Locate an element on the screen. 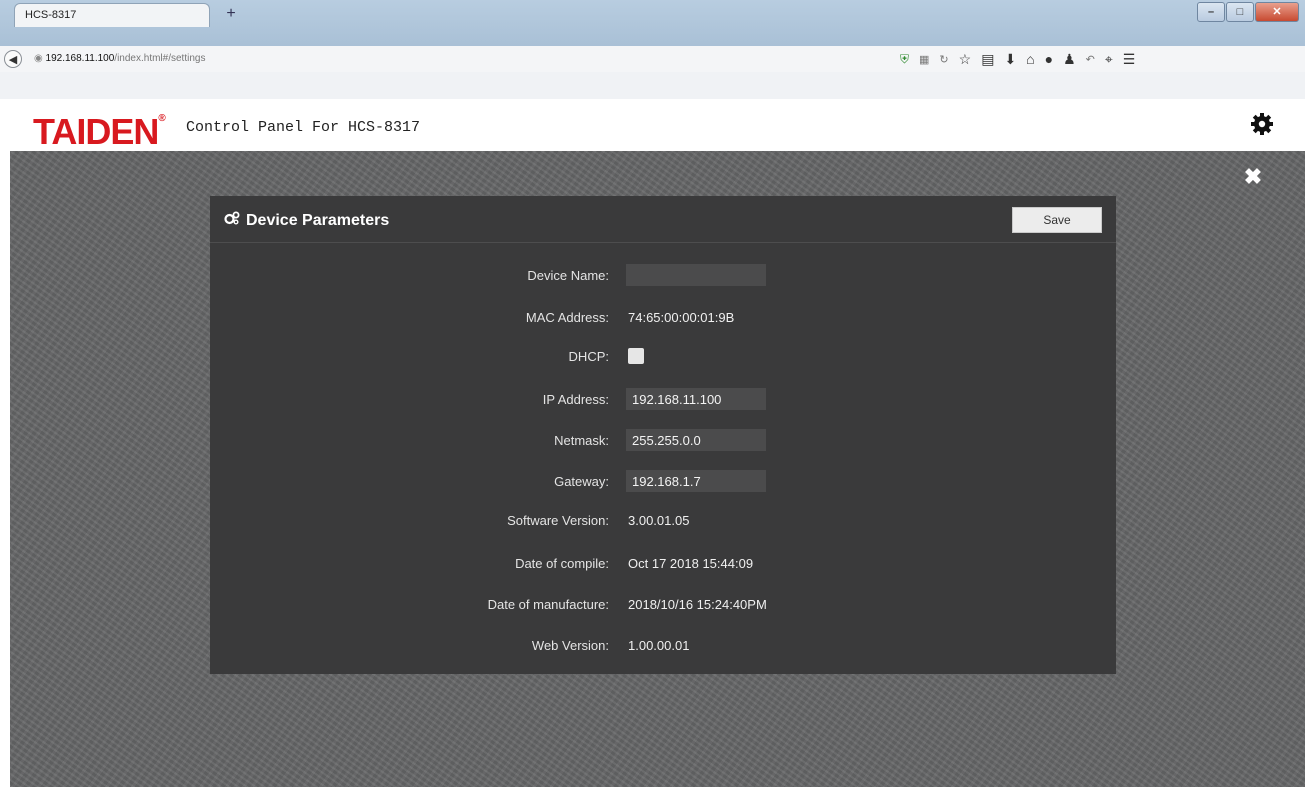  url-host: 192.168.11.100 is located at coordinates (80, 58).